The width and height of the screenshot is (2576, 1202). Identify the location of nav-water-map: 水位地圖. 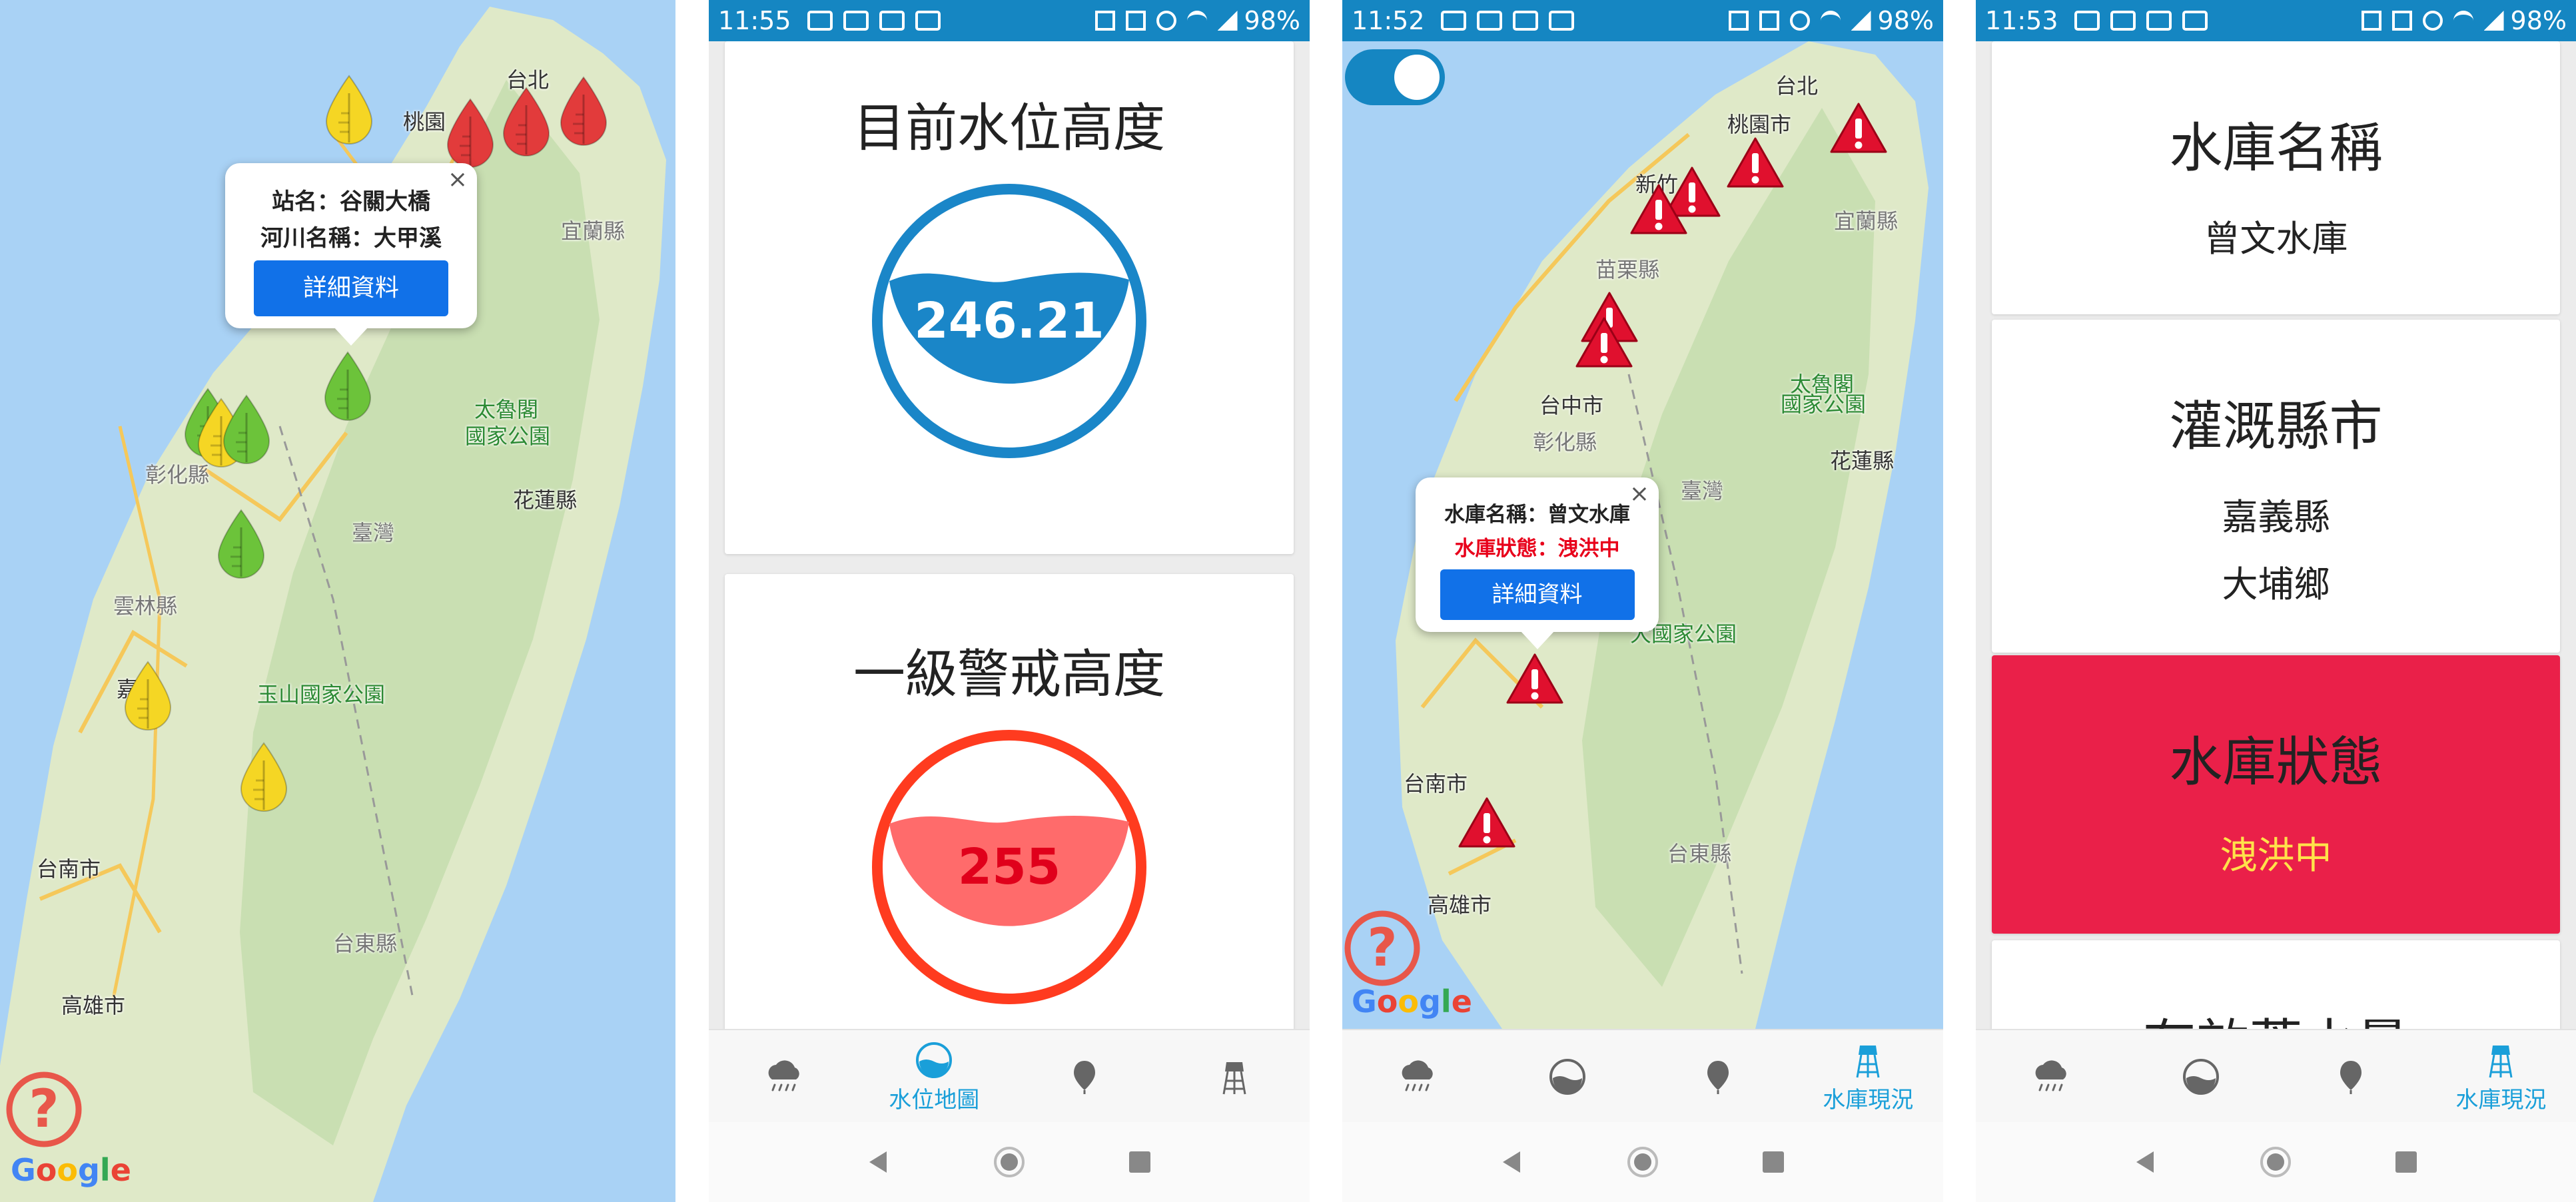
(935, 1076).